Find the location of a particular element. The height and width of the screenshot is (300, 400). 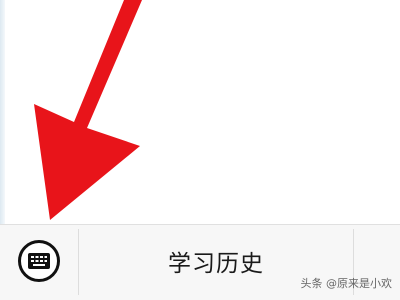

keyboard-toggle-button is located at coordinates (39, 261).